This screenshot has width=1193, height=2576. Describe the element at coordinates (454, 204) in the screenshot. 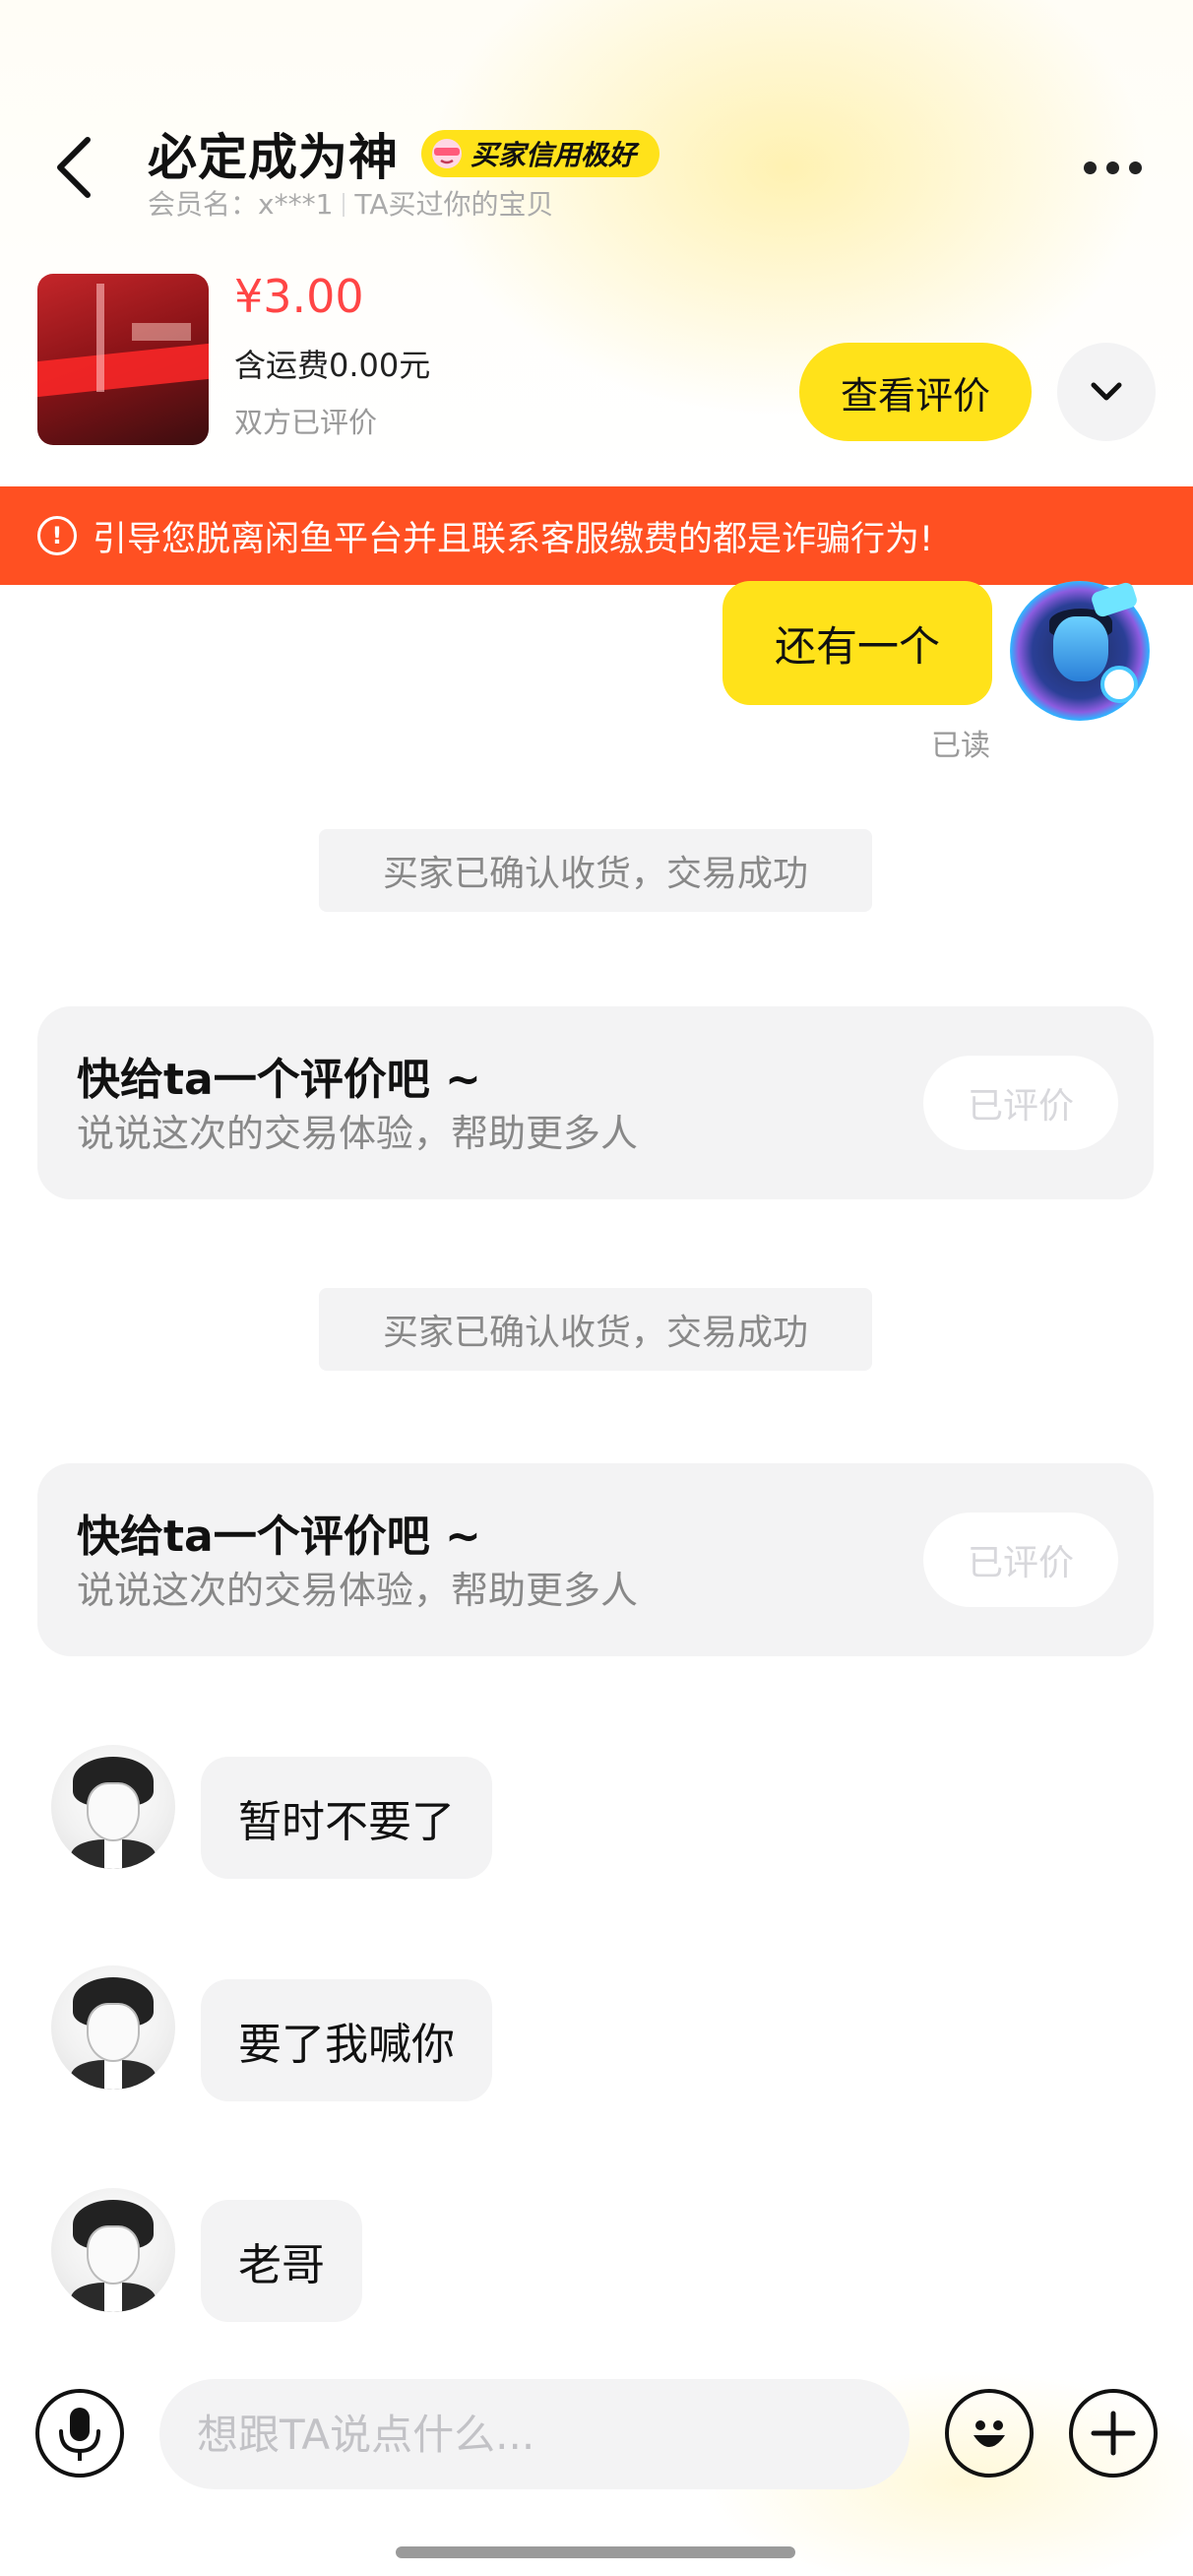

I see `relation-text: TA买过你的宝贝` at that location.